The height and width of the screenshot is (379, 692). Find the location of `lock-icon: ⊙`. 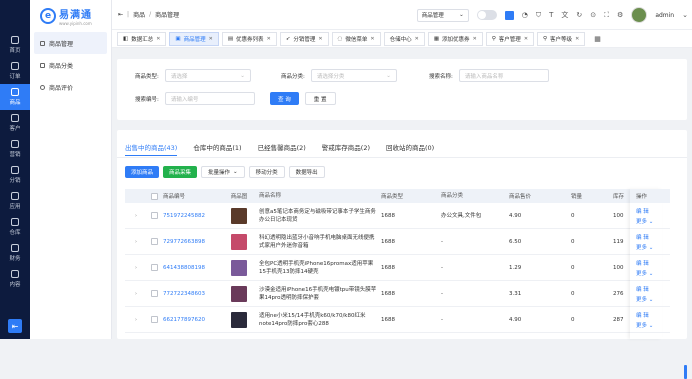

lock-icon: ⊙ is located at coordinates (593, 15).